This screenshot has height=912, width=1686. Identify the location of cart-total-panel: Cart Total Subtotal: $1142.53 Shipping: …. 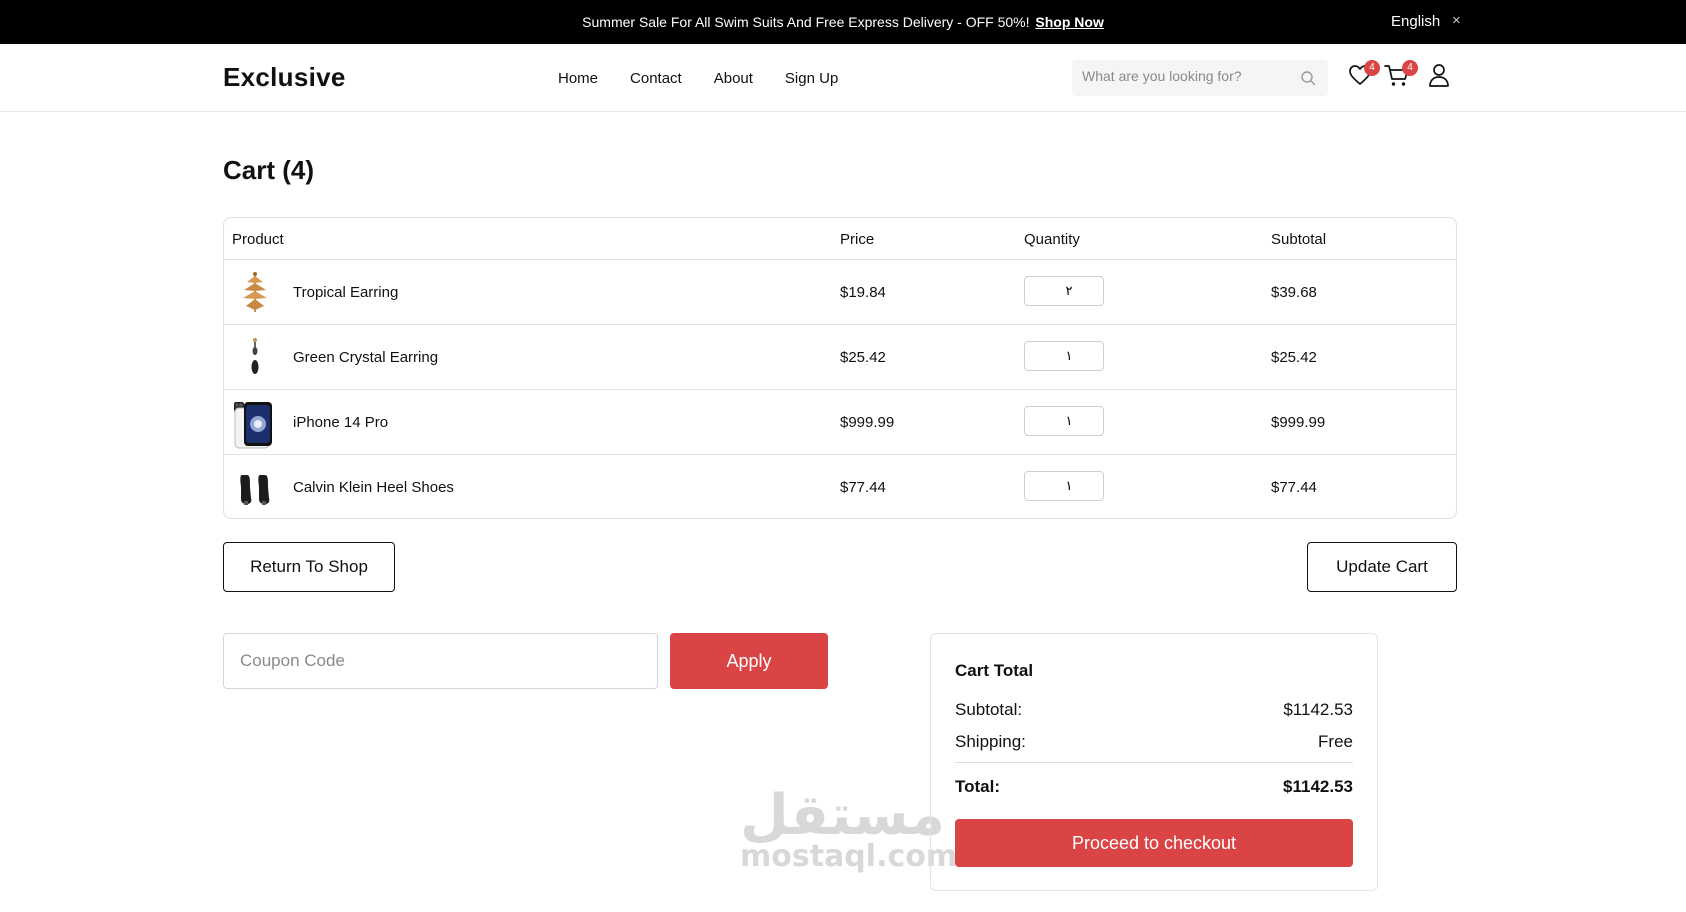
(1154, 762).